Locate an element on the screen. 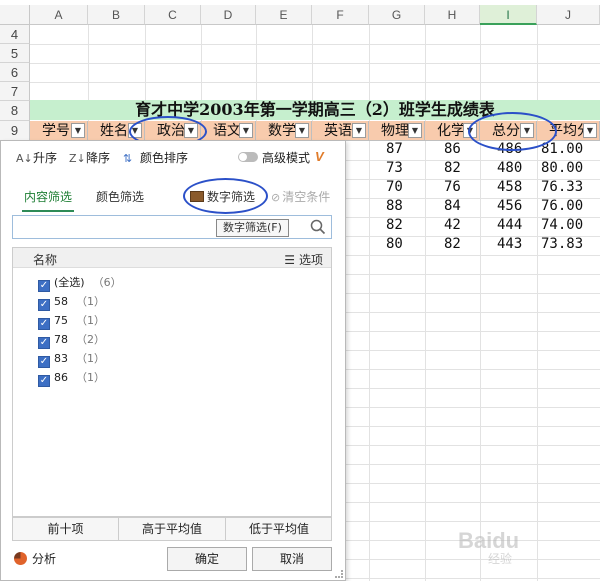 The width and height of the screenshot is (600, 581). cell-physics: 80 is located at coordinates (394, 245).